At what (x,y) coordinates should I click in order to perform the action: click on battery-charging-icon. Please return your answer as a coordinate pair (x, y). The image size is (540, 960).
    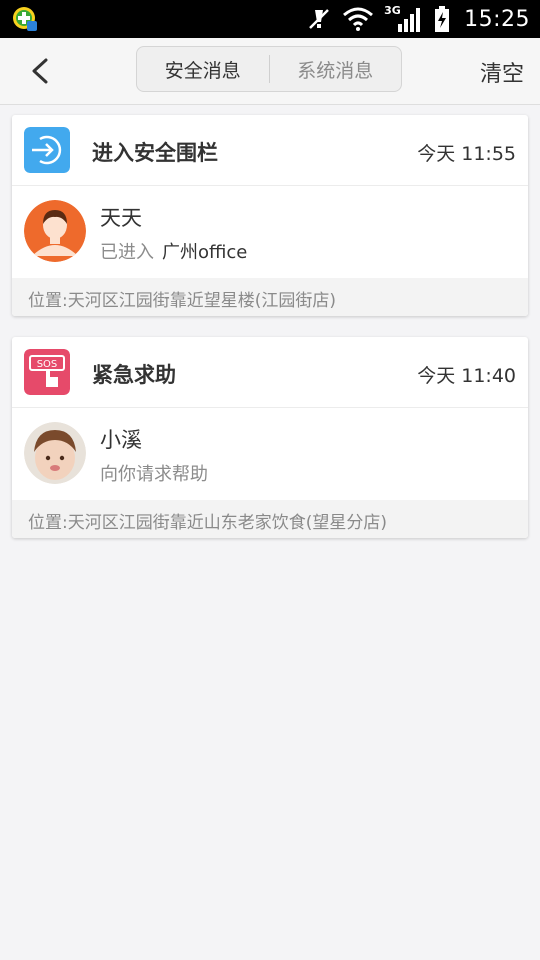
    Looking at the image, I should click on (442, 19).